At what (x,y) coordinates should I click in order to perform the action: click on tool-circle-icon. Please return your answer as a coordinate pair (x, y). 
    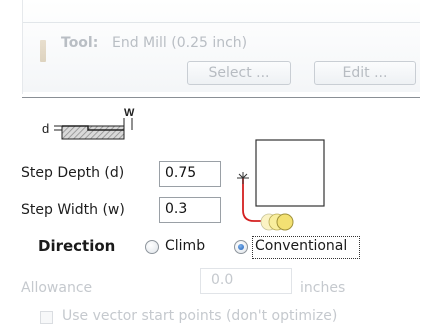
    Looking at the image, I should click on (285, 222).